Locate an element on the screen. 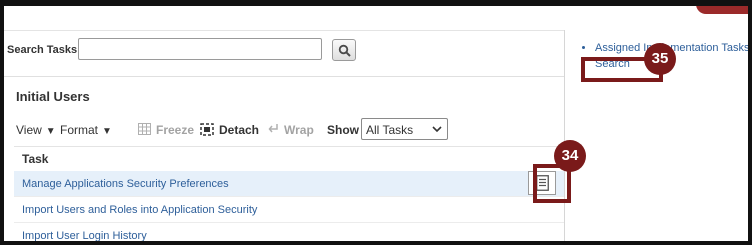 The width and height of the screenshot is (752, 245). show-filter-select: All Tasks is located at coordinates (404, 129).